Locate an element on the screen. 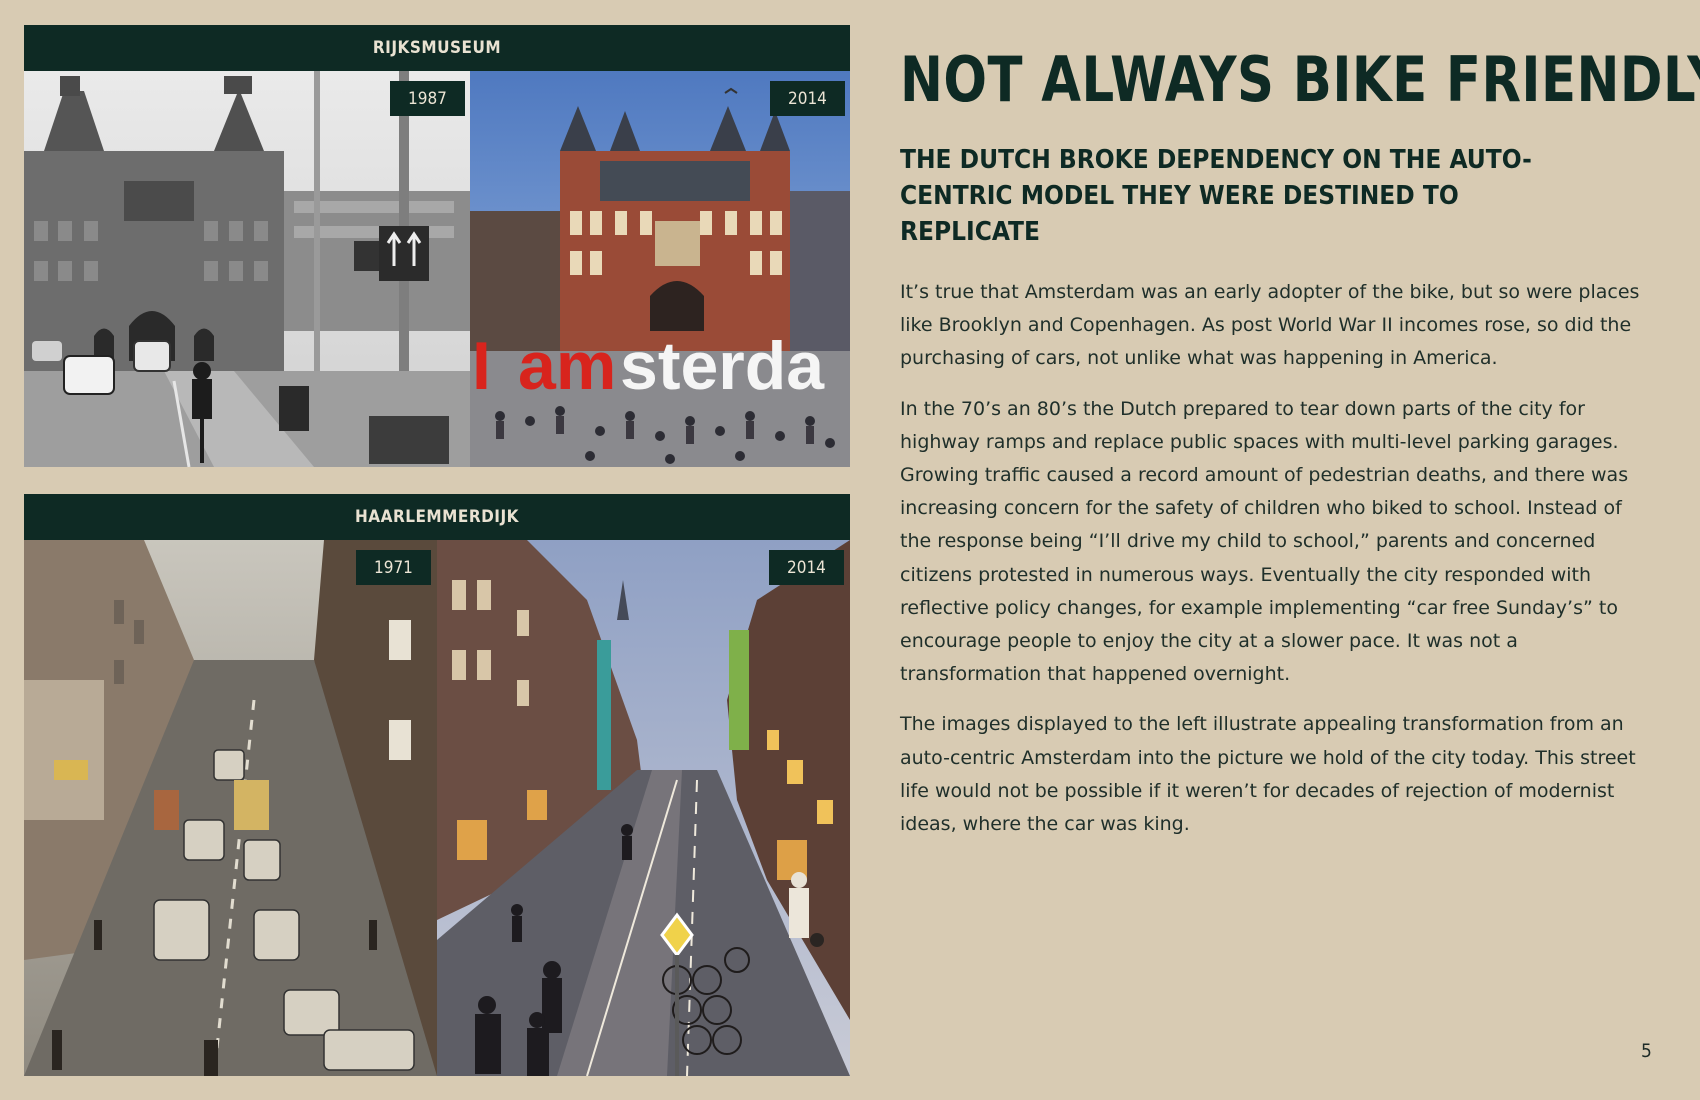 Image resolution: width=1700 pixels, height=1100 pixels. photo-haarlemmerdijk-2014: 2014 is located at coordinates (643, 808).